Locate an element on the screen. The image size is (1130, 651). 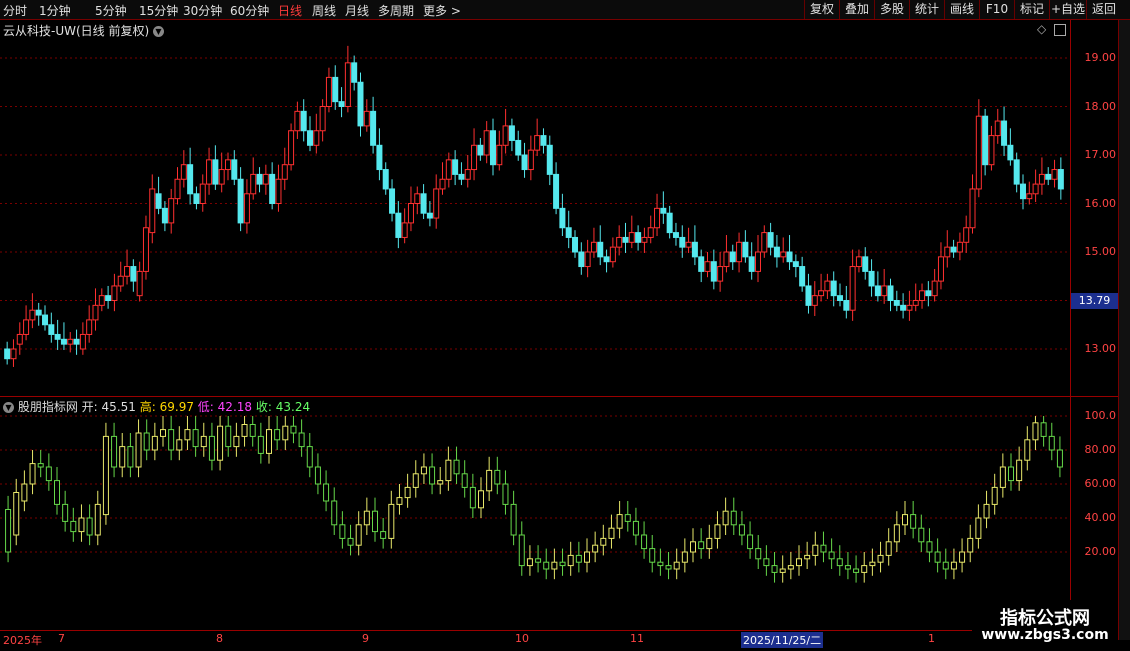
period-tab-daily: 日线 is located at coordinates (290, 10).